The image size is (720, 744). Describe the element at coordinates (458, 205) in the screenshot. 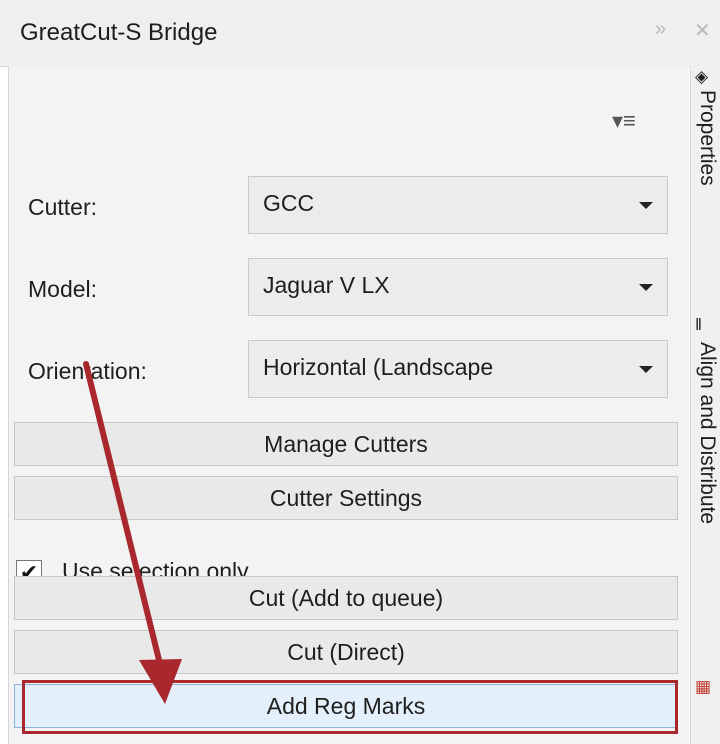

I see `cutter-select: GCC` at that location.